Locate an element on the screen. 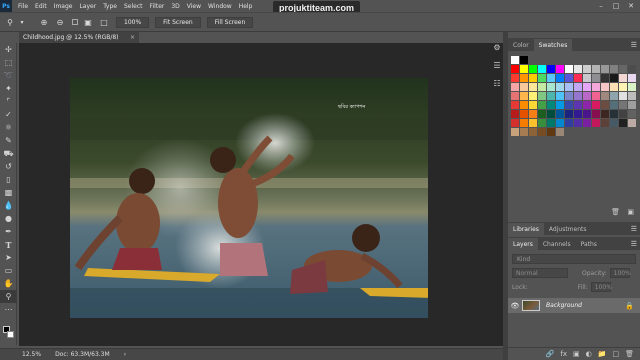 The image size is (640, 360). menu-edit: Edit is located at coordinates (41, 6).